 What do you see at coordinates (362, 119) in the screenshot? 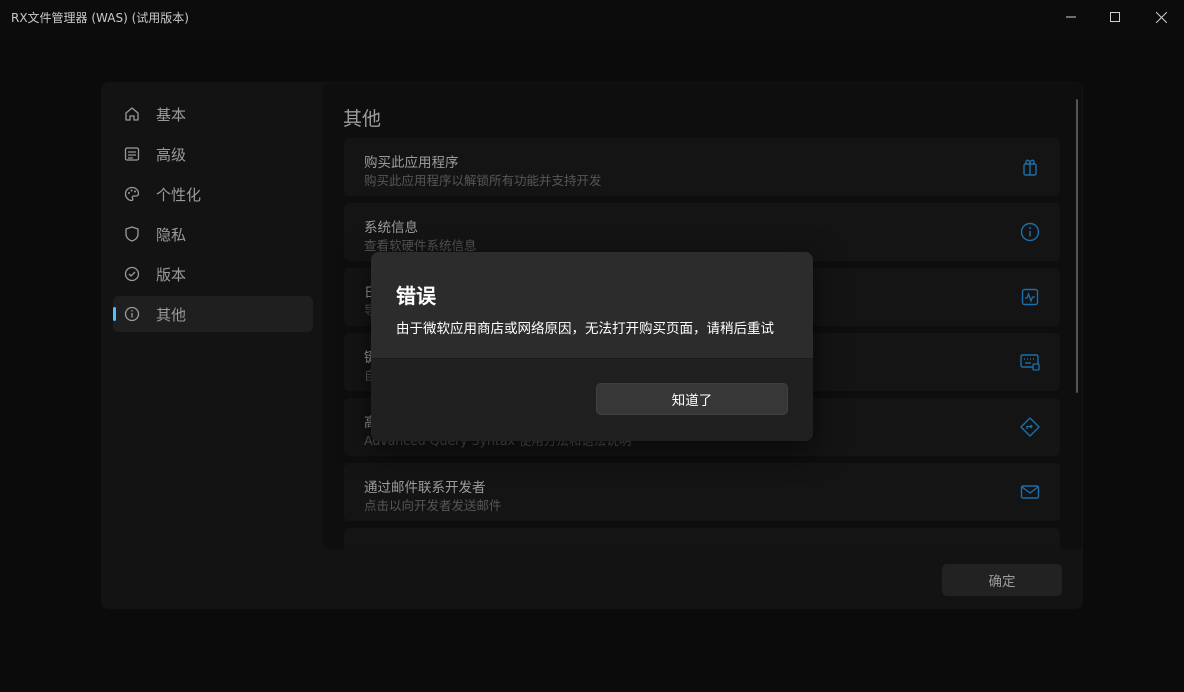
I see `page-title: 其他` at bounding box center [362, 119].